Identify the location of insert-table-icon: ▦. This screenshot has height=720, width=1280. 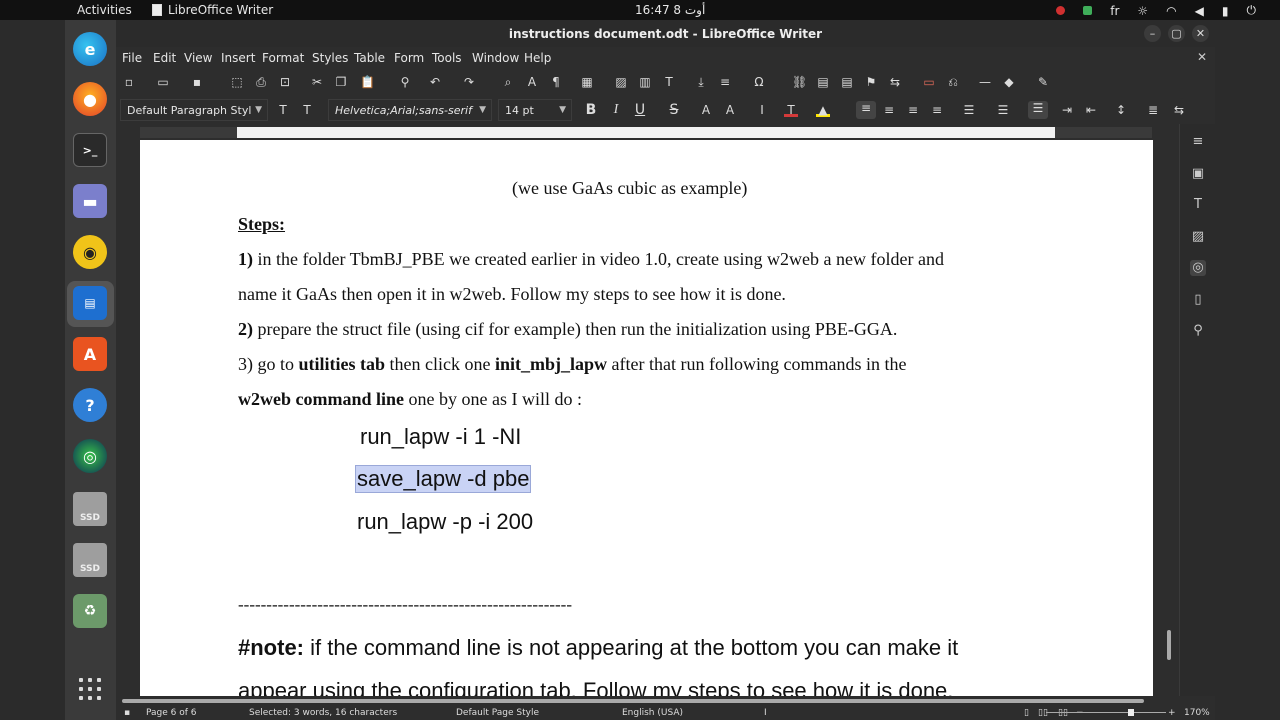
(587, 82).